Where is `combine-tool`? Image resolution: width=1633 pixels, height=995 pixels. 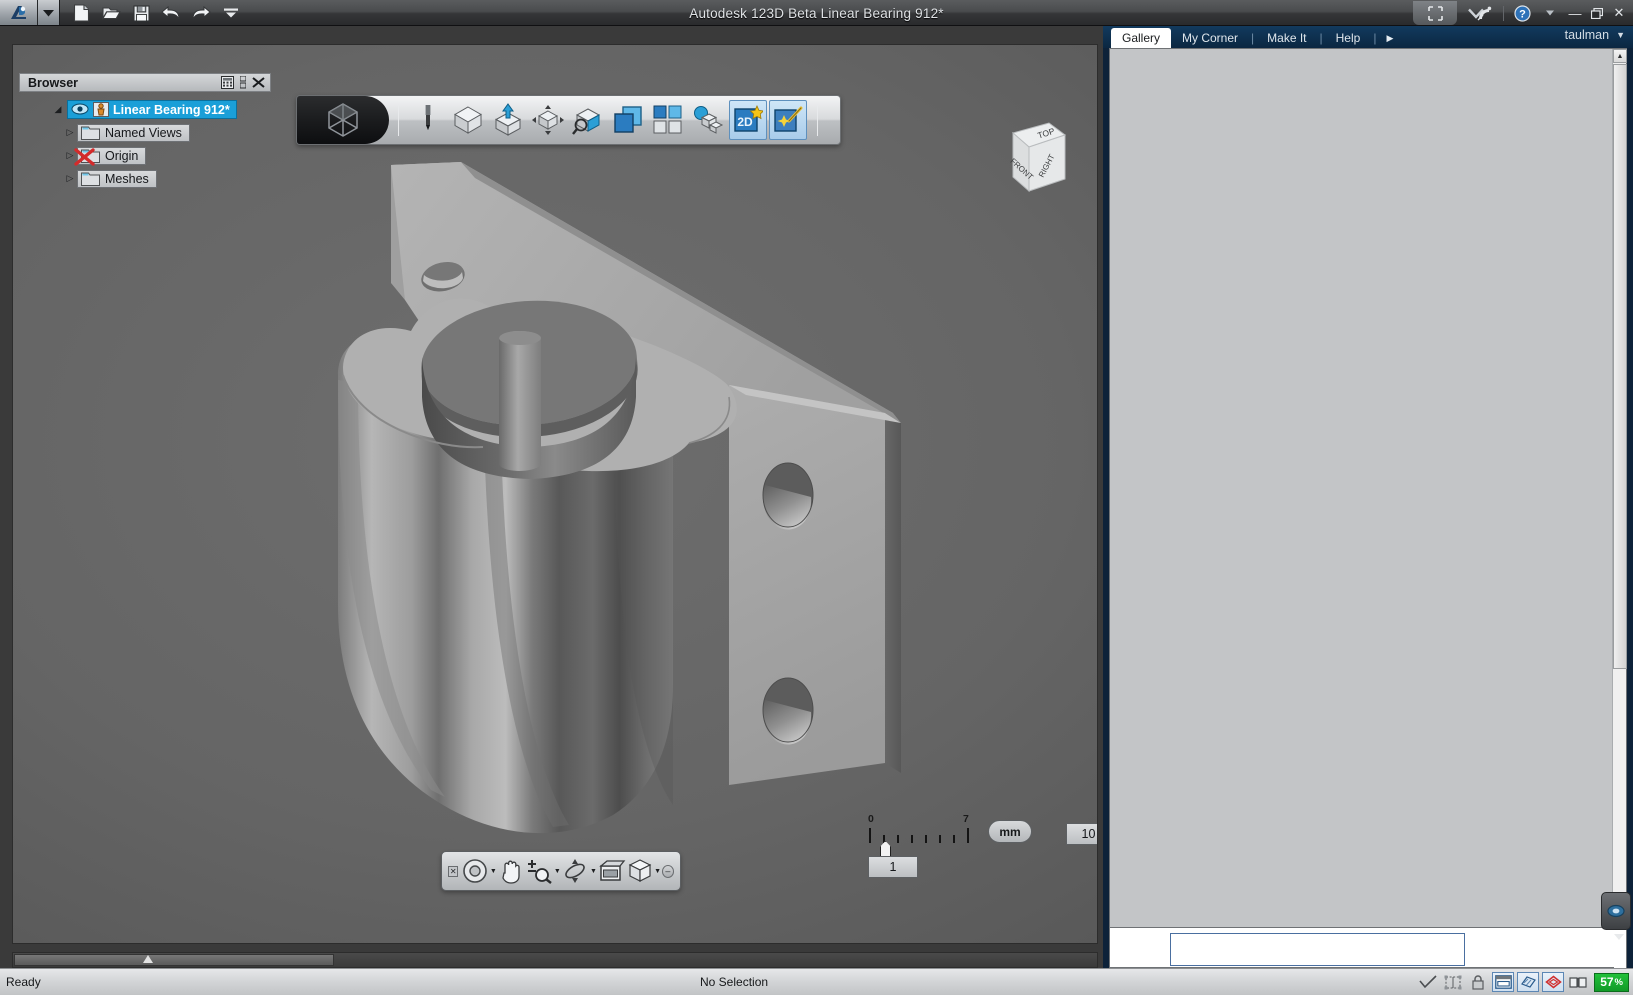 combine-tool is located at coordinates (628, 120).